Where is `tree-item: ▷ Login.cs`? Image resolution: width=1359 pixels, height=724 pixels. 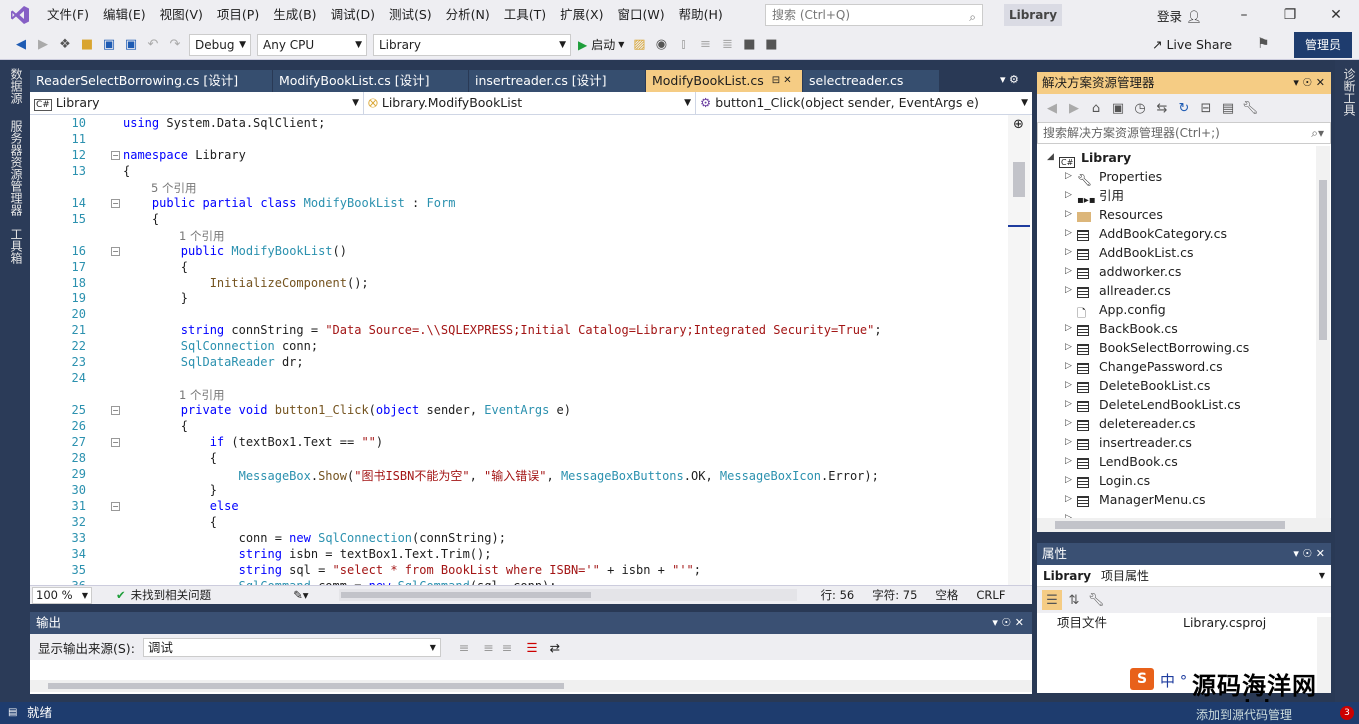
tree-item: ▷ Login.cs is located at coordinates (1107, 480).